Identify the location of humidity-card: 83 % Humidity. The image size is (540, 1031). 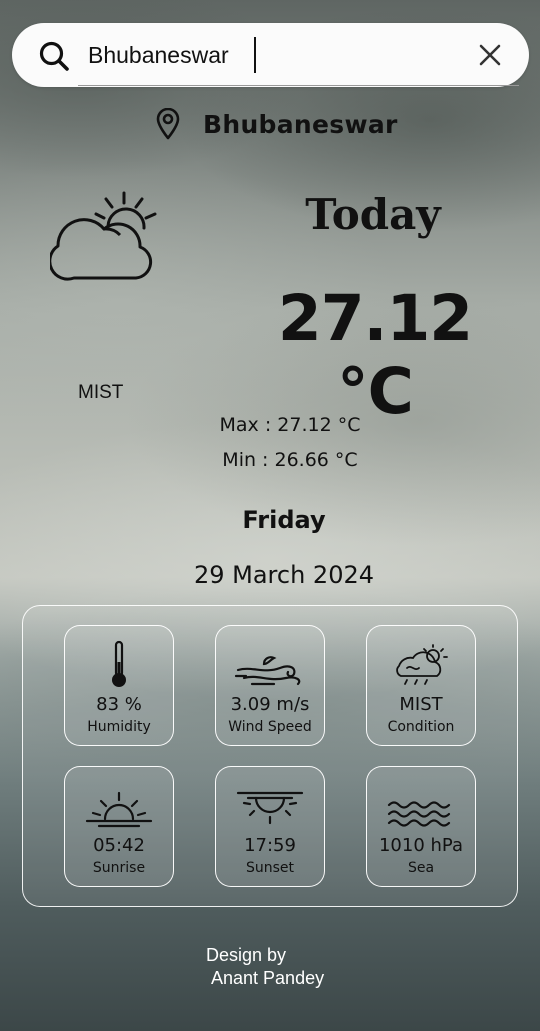
(119, 685).